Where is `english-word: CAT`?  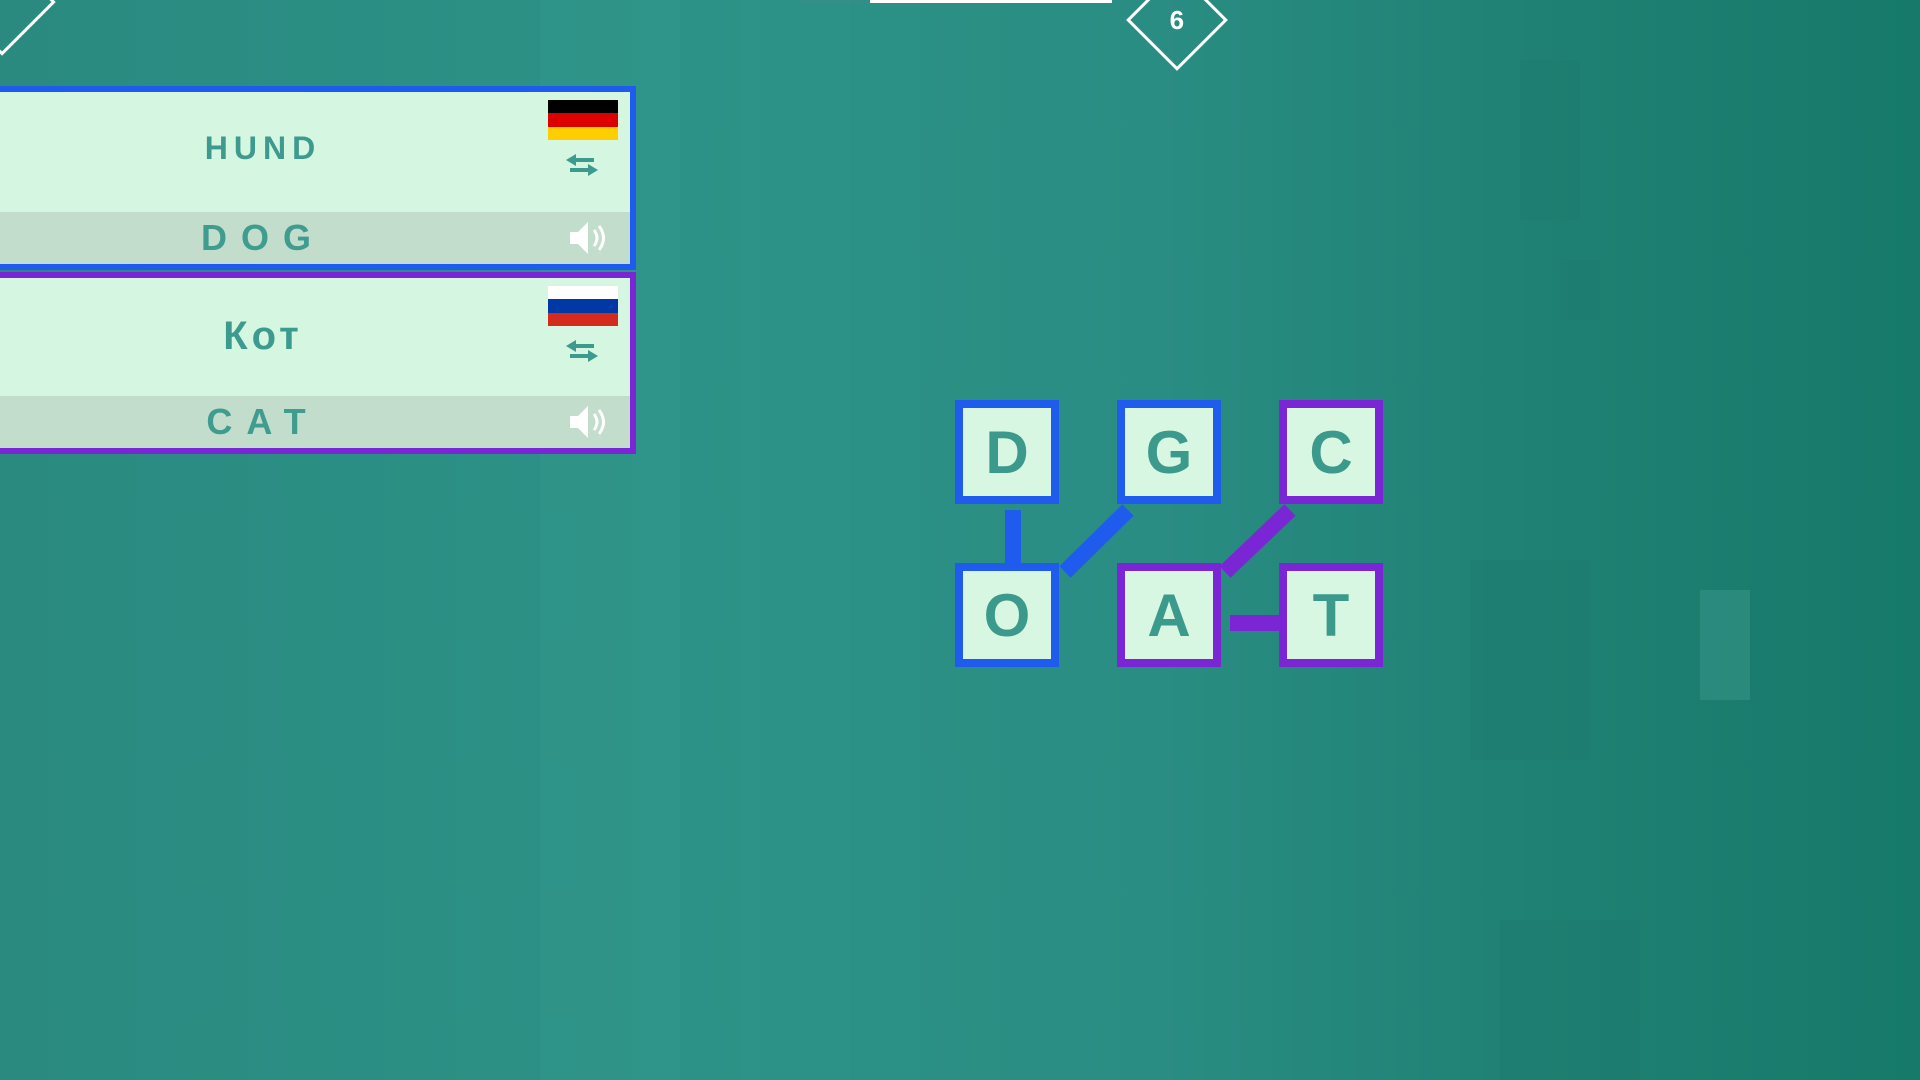
english-word: CAT is located at coordinates (315, 422).